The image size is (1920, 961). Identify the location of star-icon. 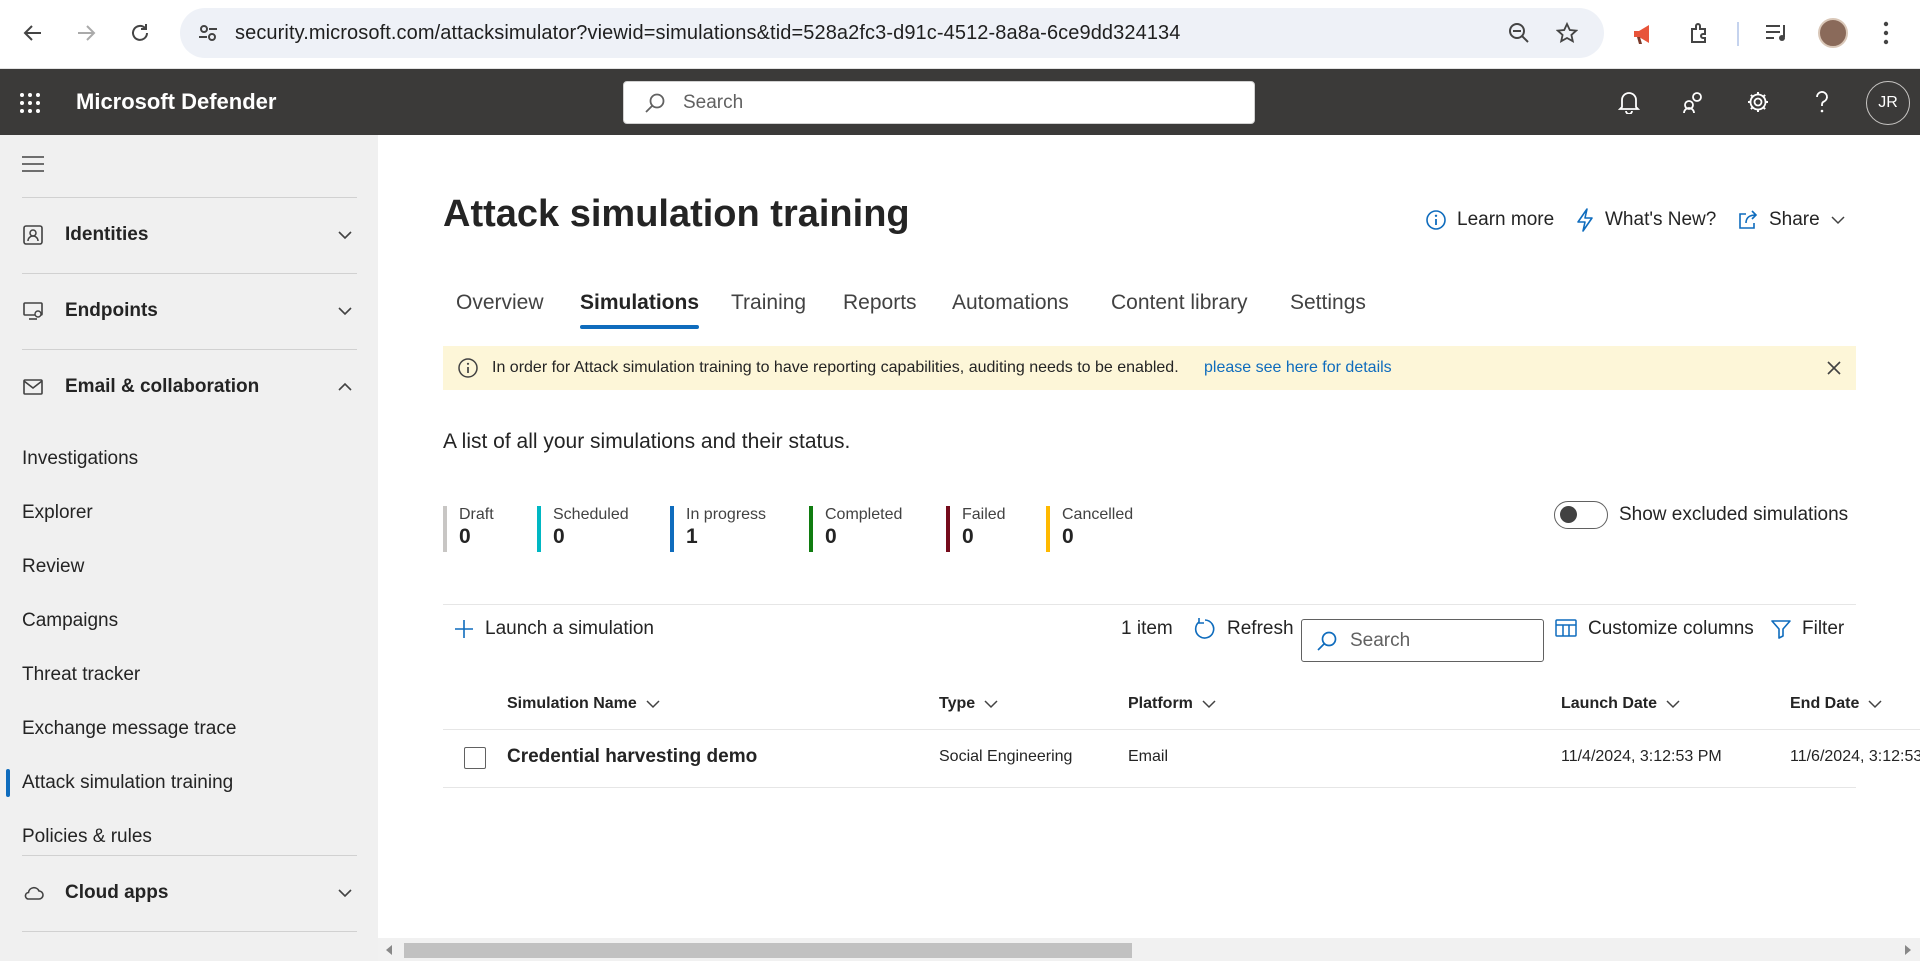
(1567, 33).